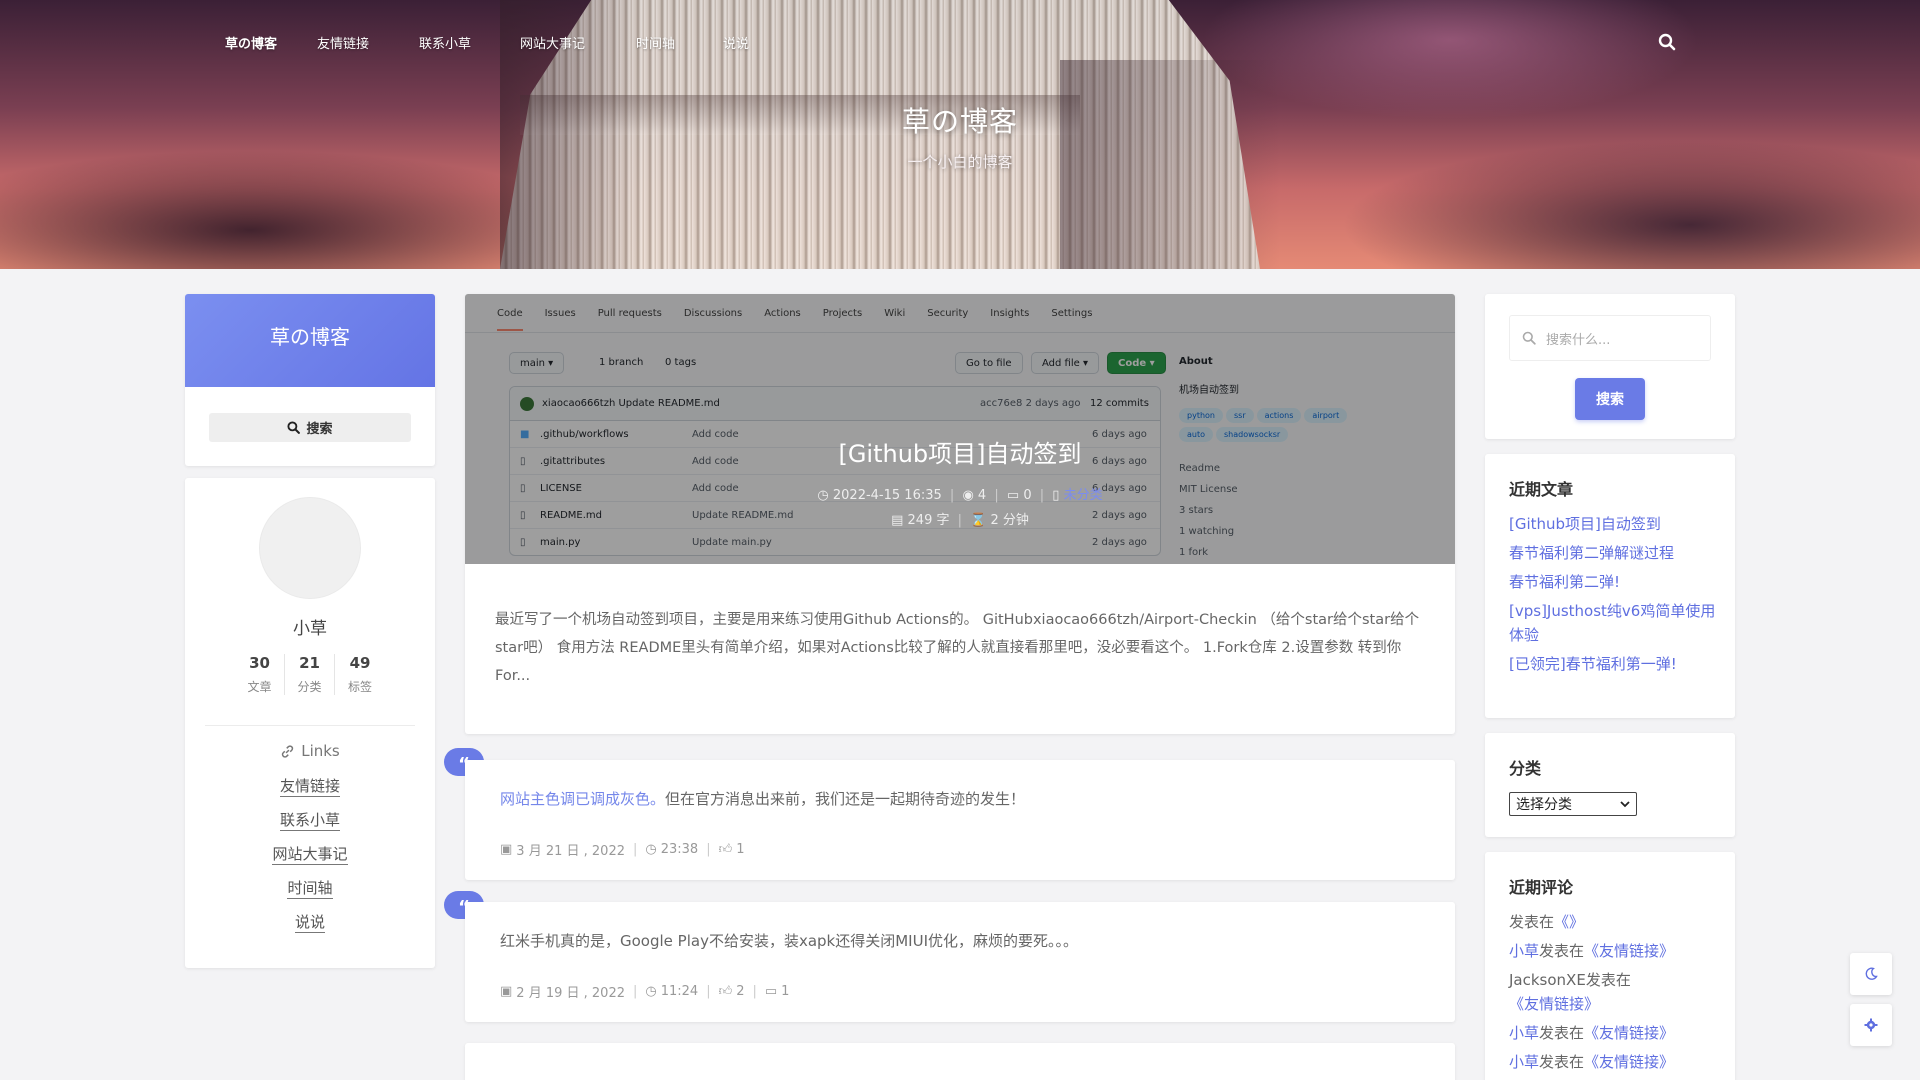 The width and height of the screenshot is (1920, 1080). I want to click on talk-time: 23:38, so click(679, 849).